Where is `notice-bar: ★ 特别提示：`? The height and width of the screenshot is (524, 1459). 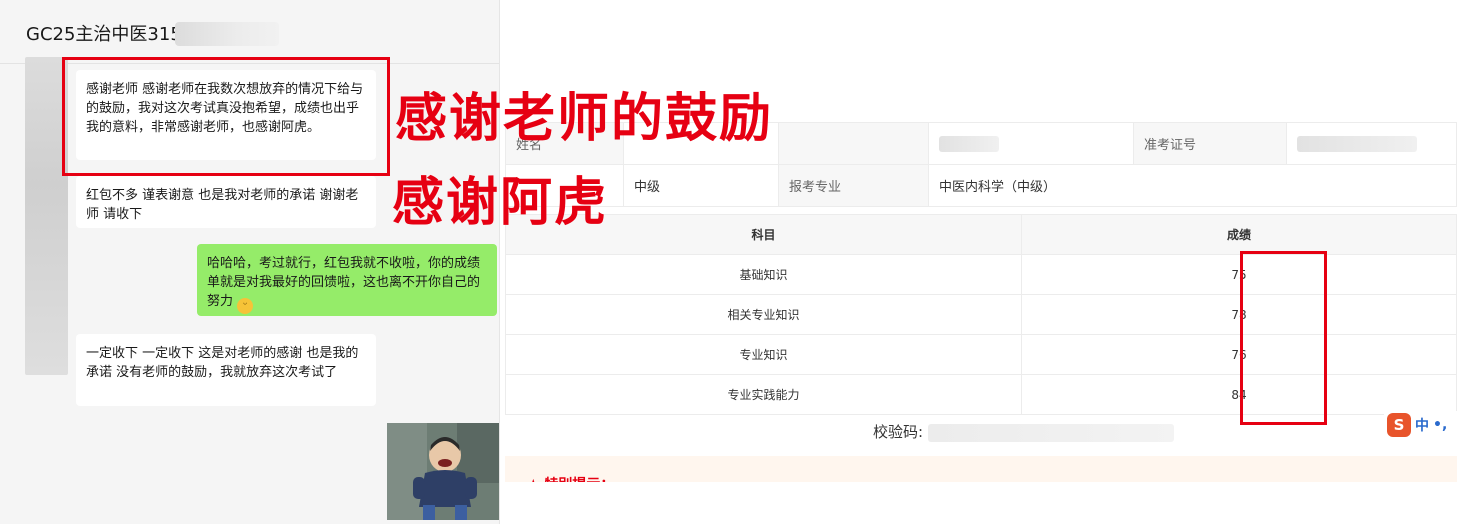 notice-bar: ★ 特别提示： is located at coordinates (981, 474).